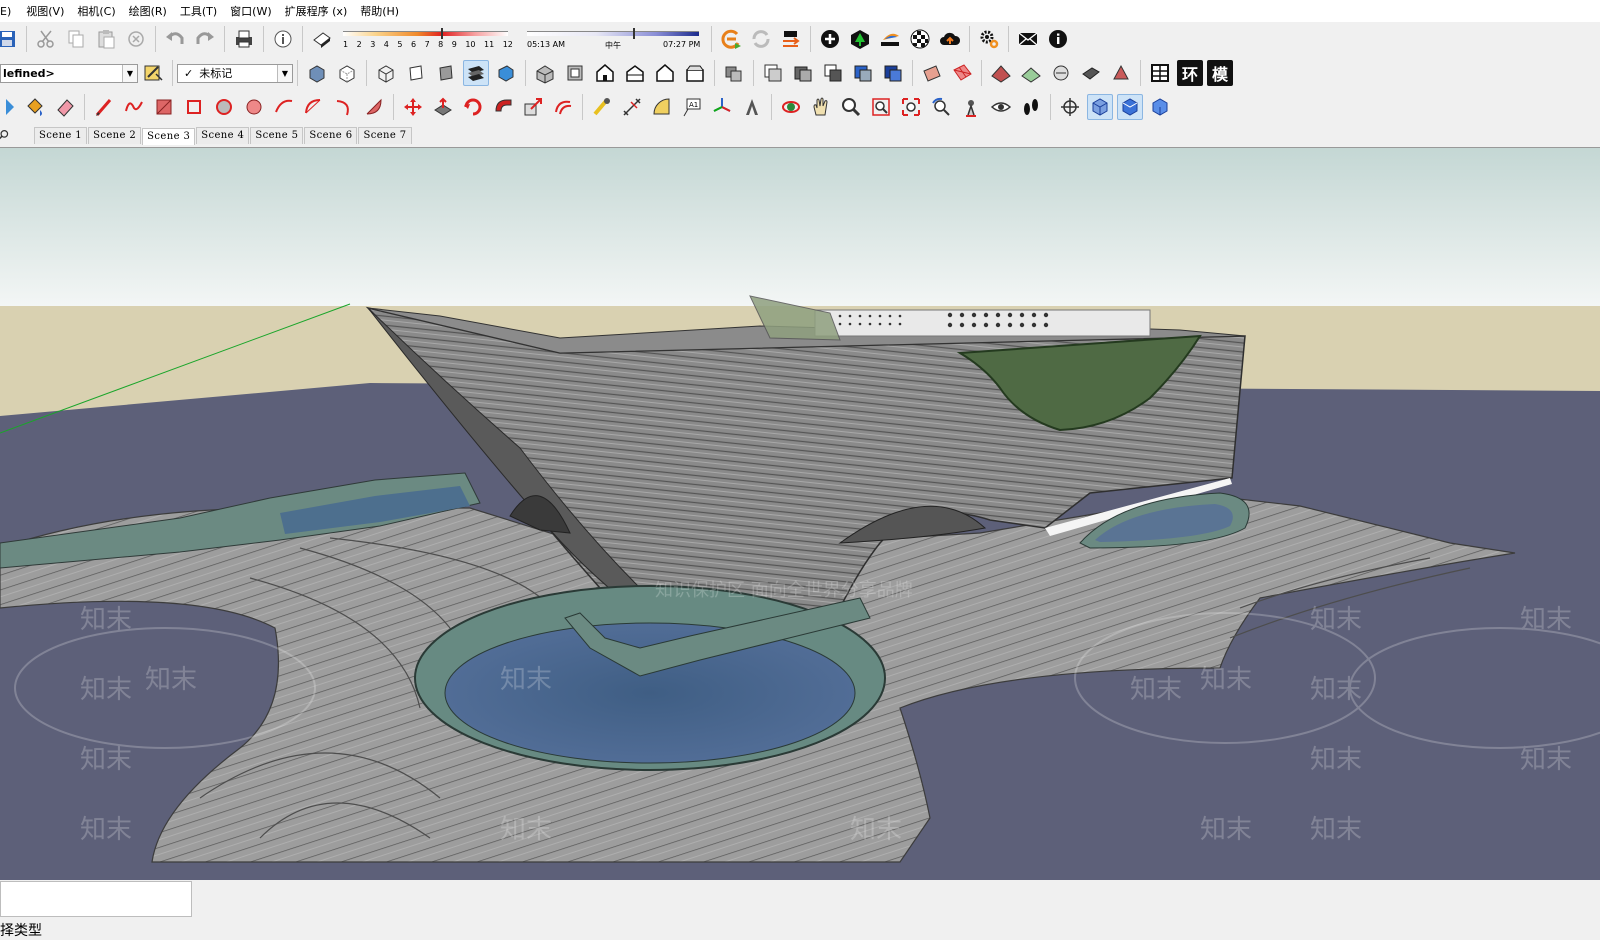  Describe the element at coordinates (46, 39) in the screenshot. I see `cut-icon` at that location.